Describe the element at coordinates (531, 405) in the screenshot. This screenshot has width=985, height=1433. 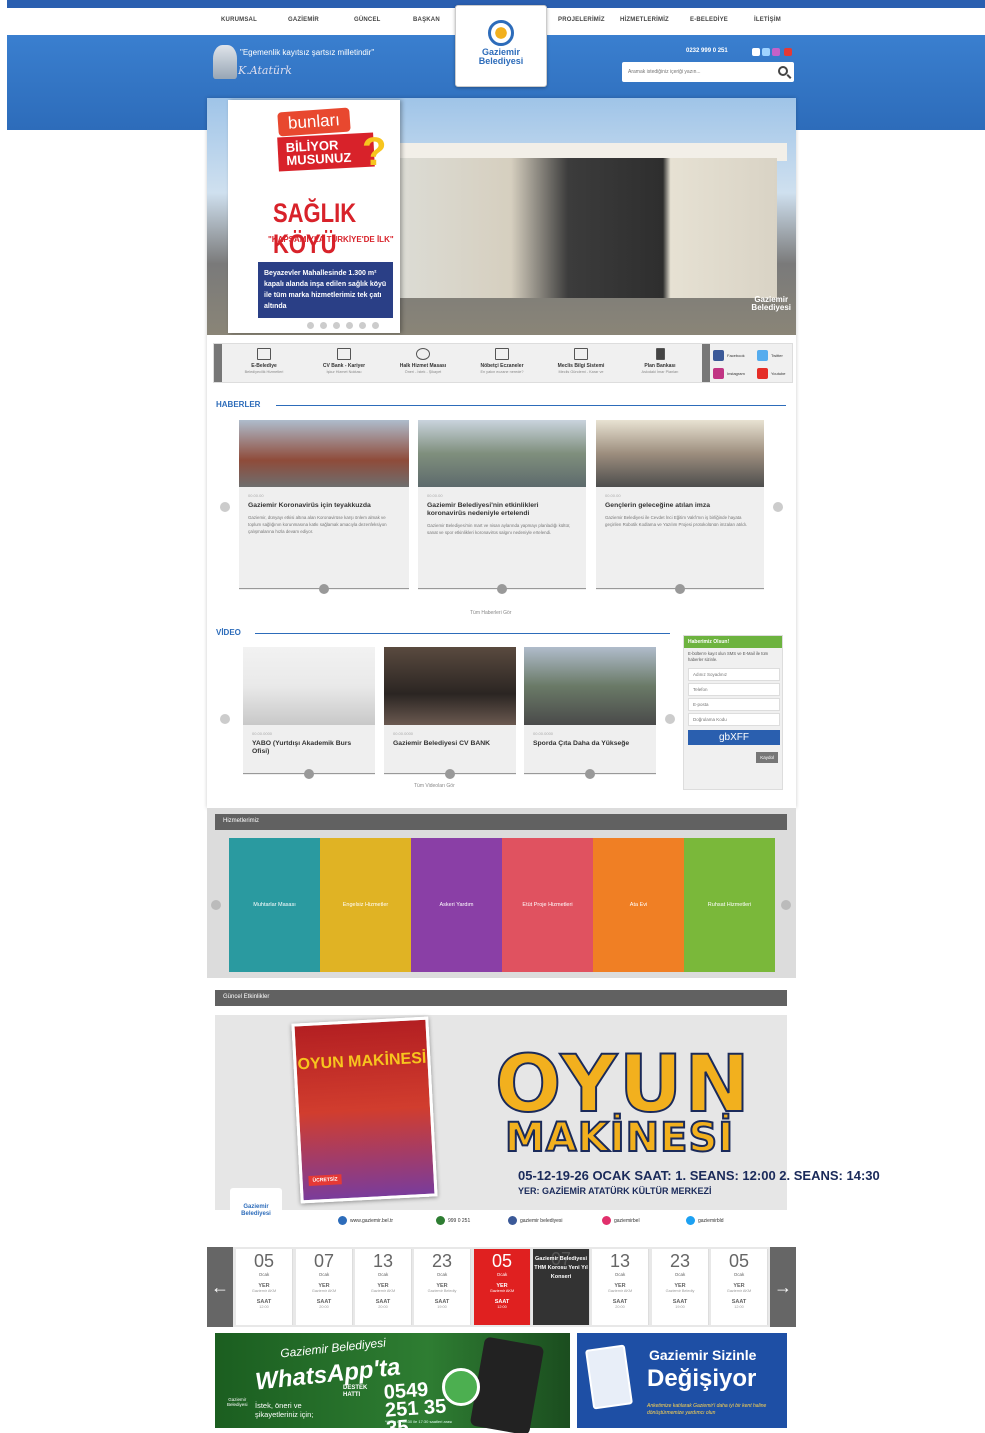
I see `news-divider` at that location.